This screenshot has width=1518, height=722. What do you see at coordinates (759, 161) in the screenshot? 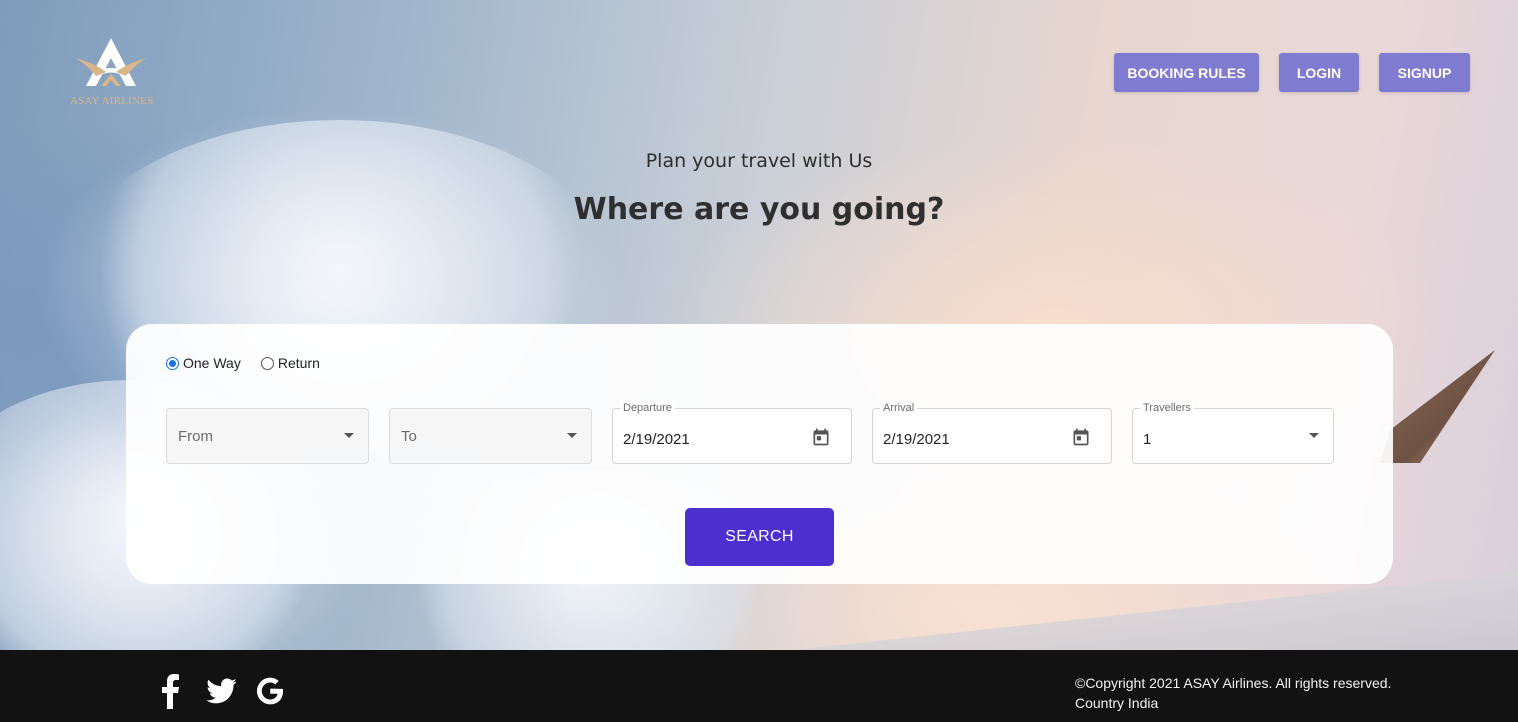
I see `hero-subtitle: Plan your travel with Us` at bounding box center [759, 161].